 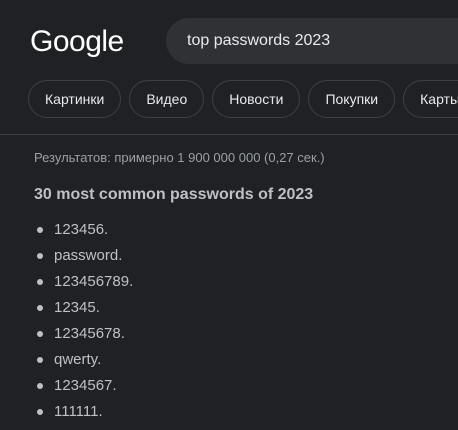 What do you see at coordinates (81, 229) in the screenshot?
I see `list-item-text: 123456.` at bounding box center [81, 229].